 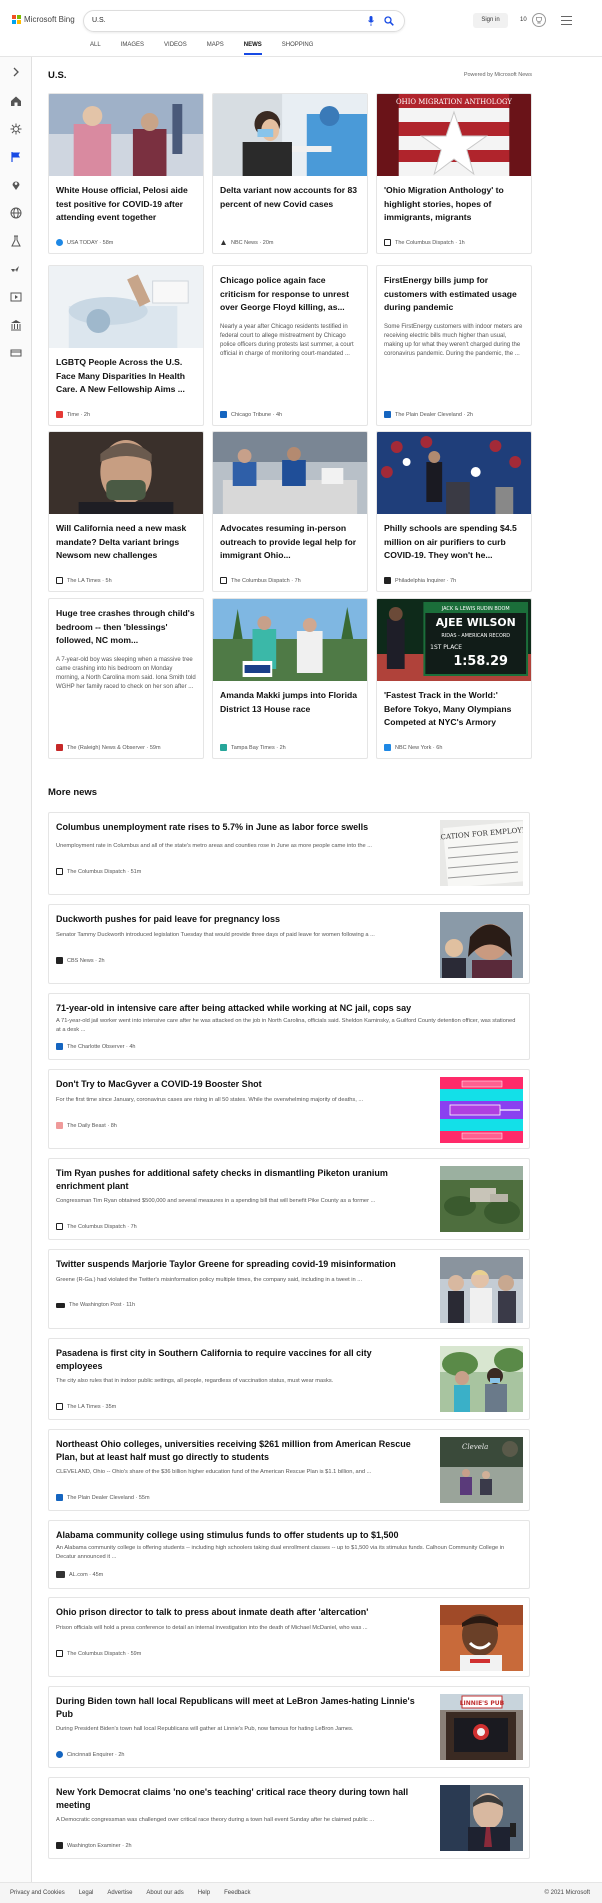 What do you see at coordinates (16, 185) in the screenshot?
I see `local-pin-icon` at bounding box center [16, 185].